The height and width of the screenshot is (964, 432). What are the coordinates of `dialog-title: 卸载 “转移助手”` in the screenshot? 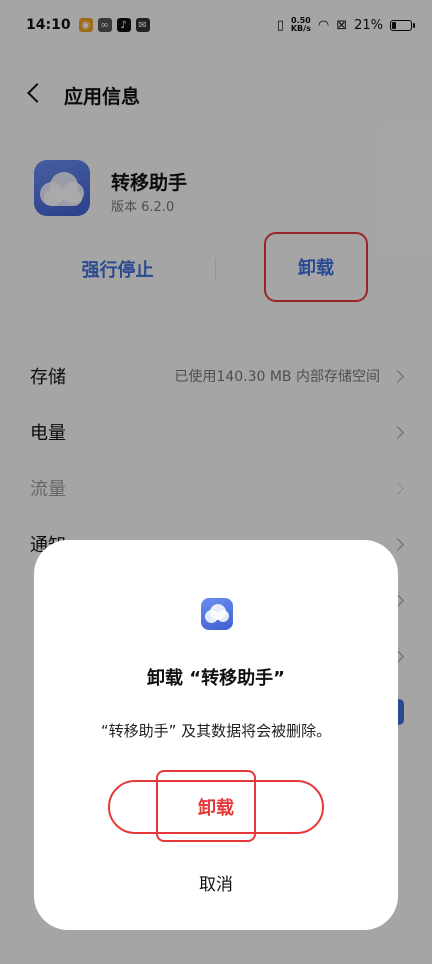 It's located at (216, 678).